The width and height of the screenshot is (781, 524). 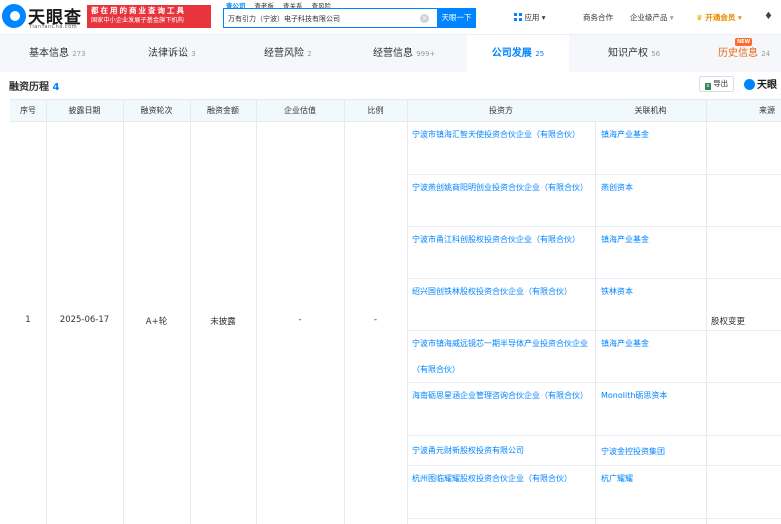 I want to click on tab-label: 基本信息, so click(x=49, y=53).